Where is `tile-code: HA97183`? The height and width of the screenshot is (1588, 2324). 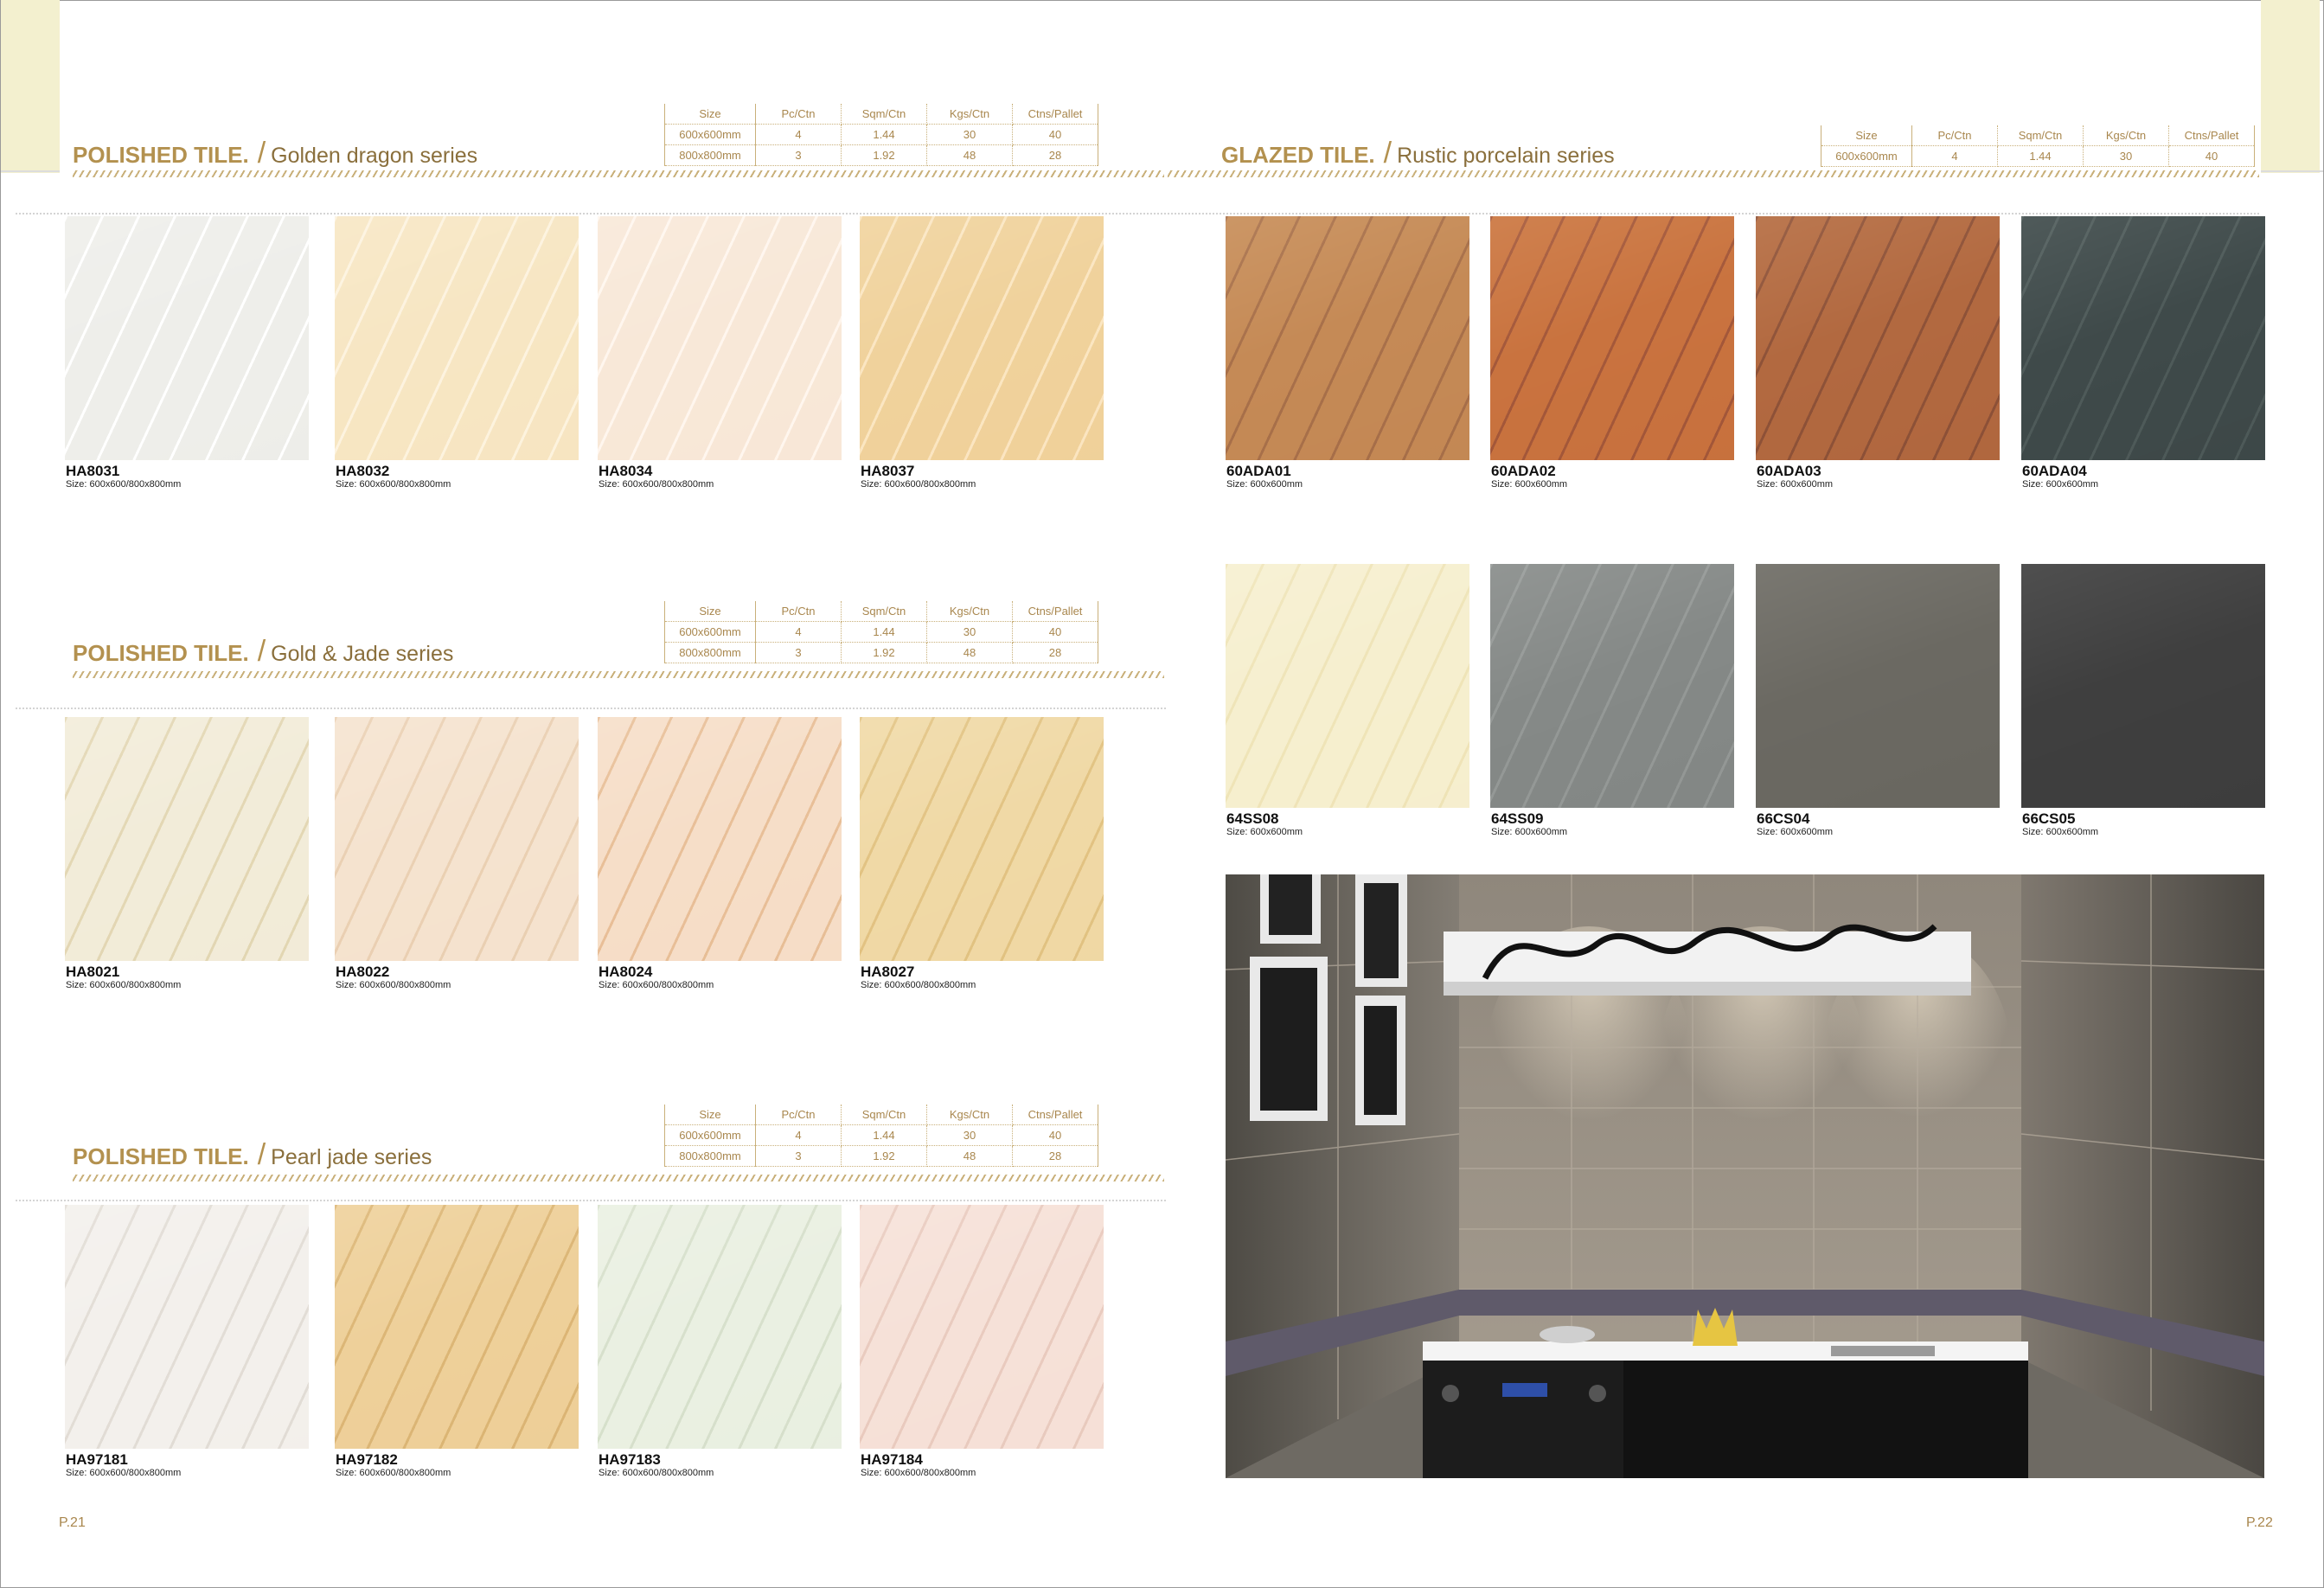
tile-code: HA97183 is located at coordinates (630, 1459).